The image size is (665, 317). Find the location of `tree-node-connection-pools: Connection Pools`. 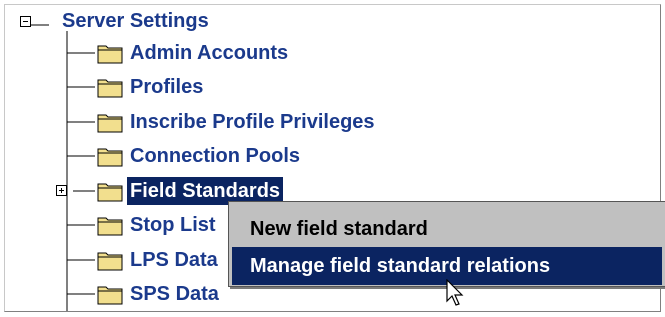

tree-node-connection-pools: Connection Pools is located at coordinates (200, 156).